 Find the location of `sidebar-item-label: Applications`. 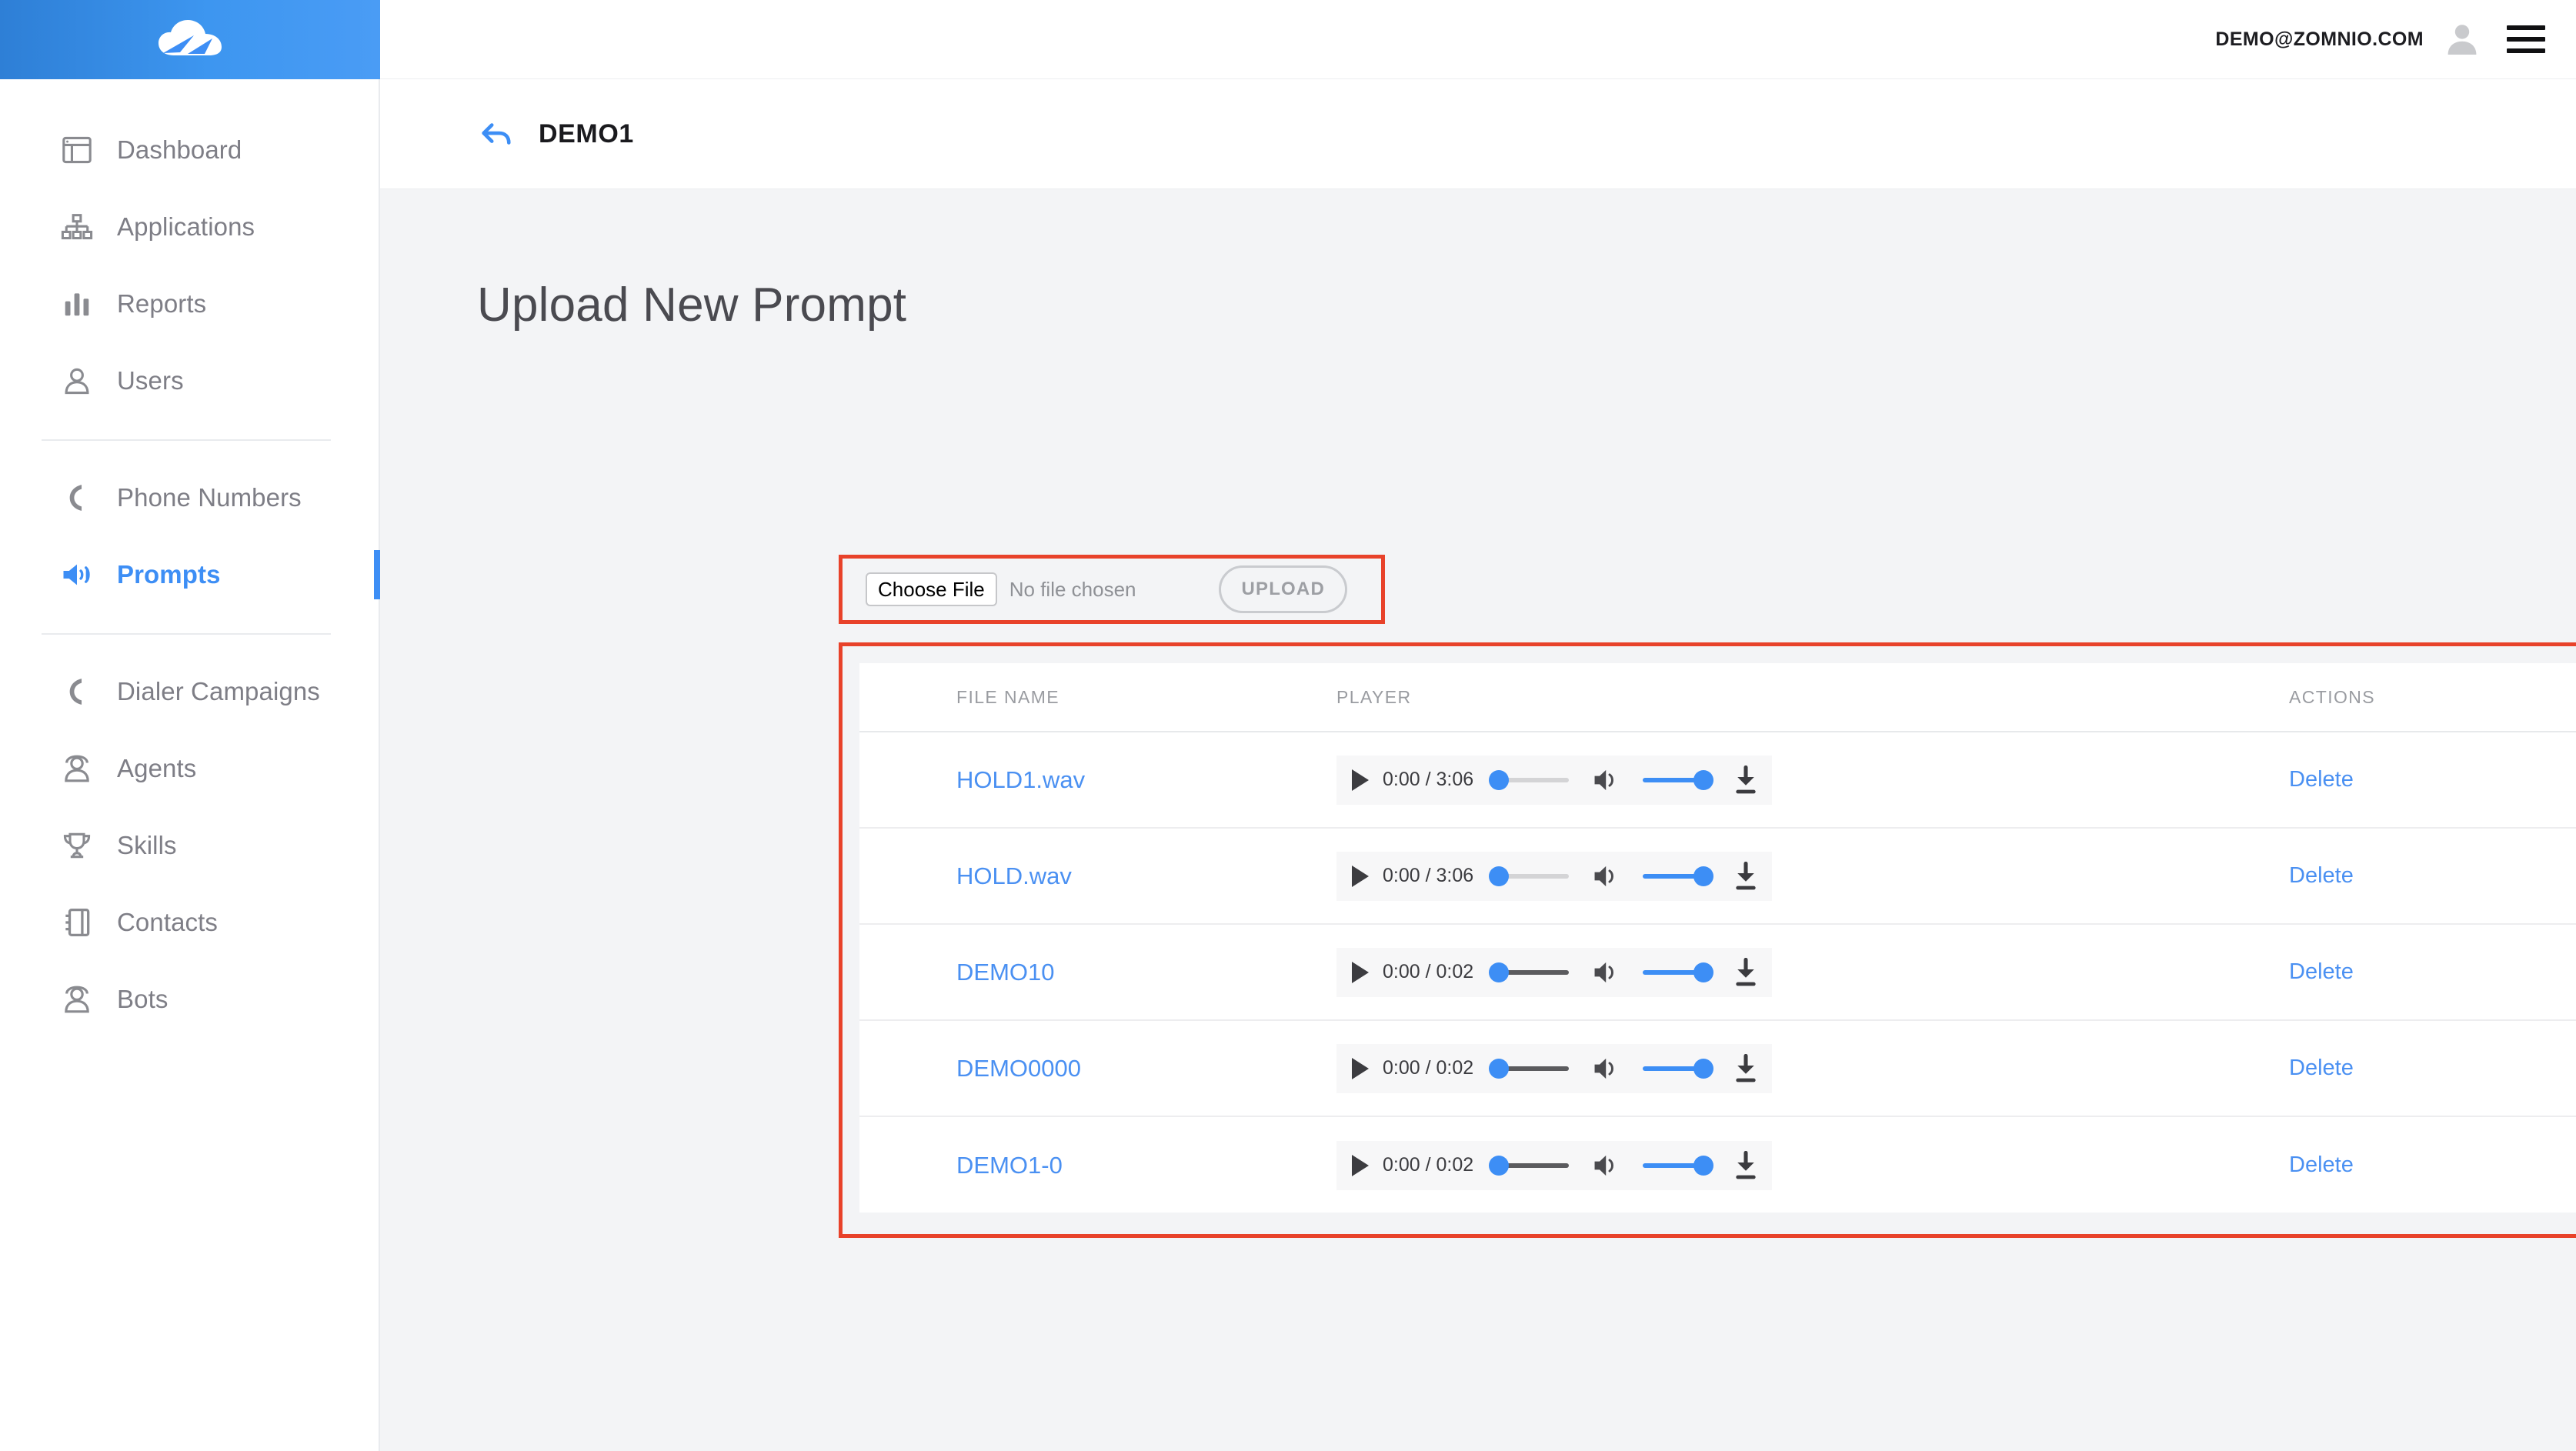

sidebar-item-label: Applications is located at coordinates (186, 226).